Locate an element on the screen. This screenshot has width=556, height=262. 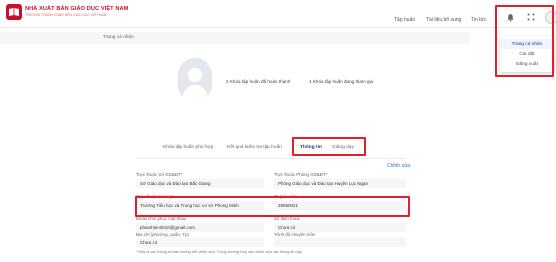
field-label: Địa chỉ (phường, quận, Tp) is located at coordinates (162, 234).